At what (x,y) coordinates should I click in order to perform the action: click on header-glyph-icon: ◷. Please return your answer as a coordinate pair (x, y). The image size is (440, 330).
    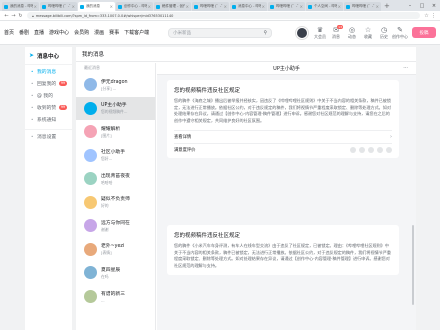
    Looking at the image, I should click on (384, 29).